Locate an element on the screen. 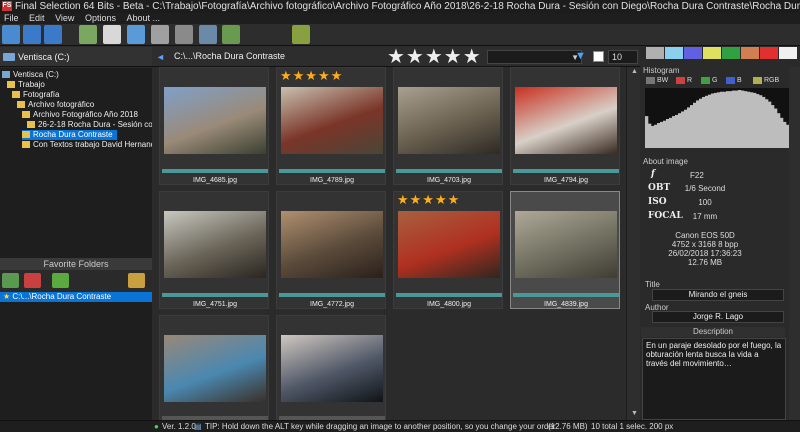 The height and width of the screenshot is (432, 800). rating-filter: ★★★★★ is located at coordinates (434, 57).